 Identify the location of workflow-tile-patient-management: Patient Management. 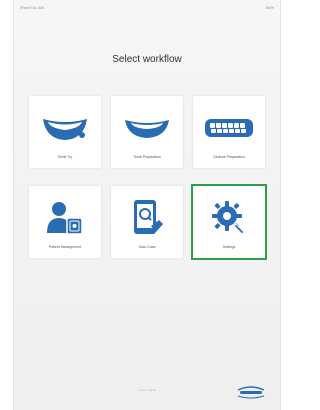
(65, 222).